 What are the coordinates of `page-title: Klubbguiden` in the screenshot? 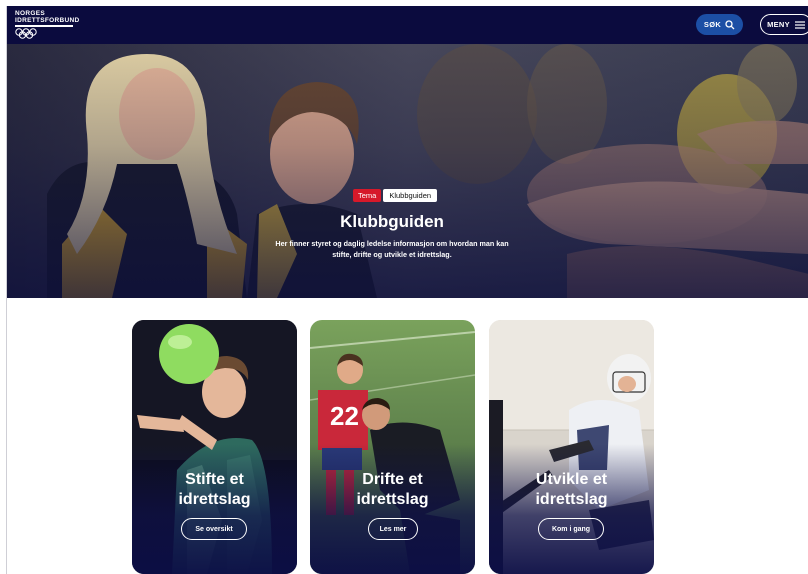 It's located at (392, 221).